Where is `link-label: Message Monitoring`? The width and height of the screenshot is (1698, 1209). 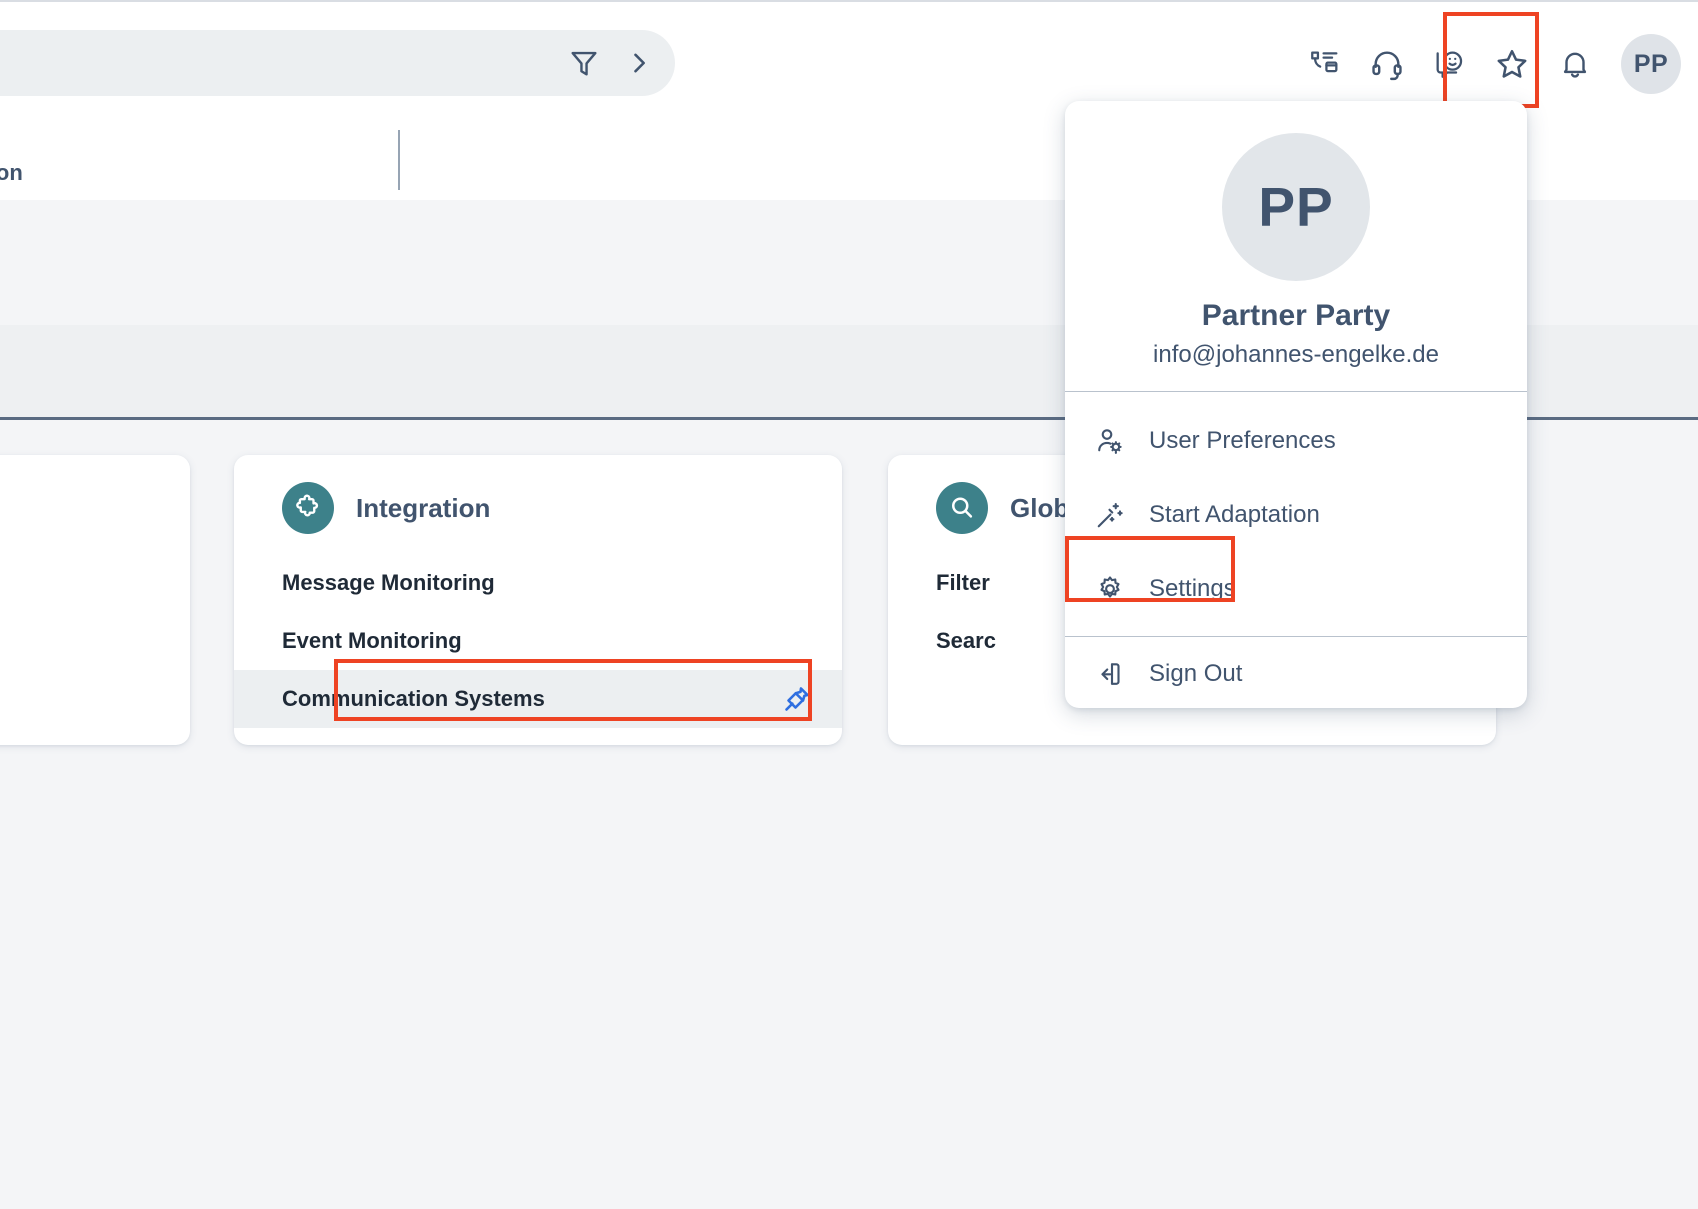
link-label: Message Monitoring is located at coordinates (388, 582).